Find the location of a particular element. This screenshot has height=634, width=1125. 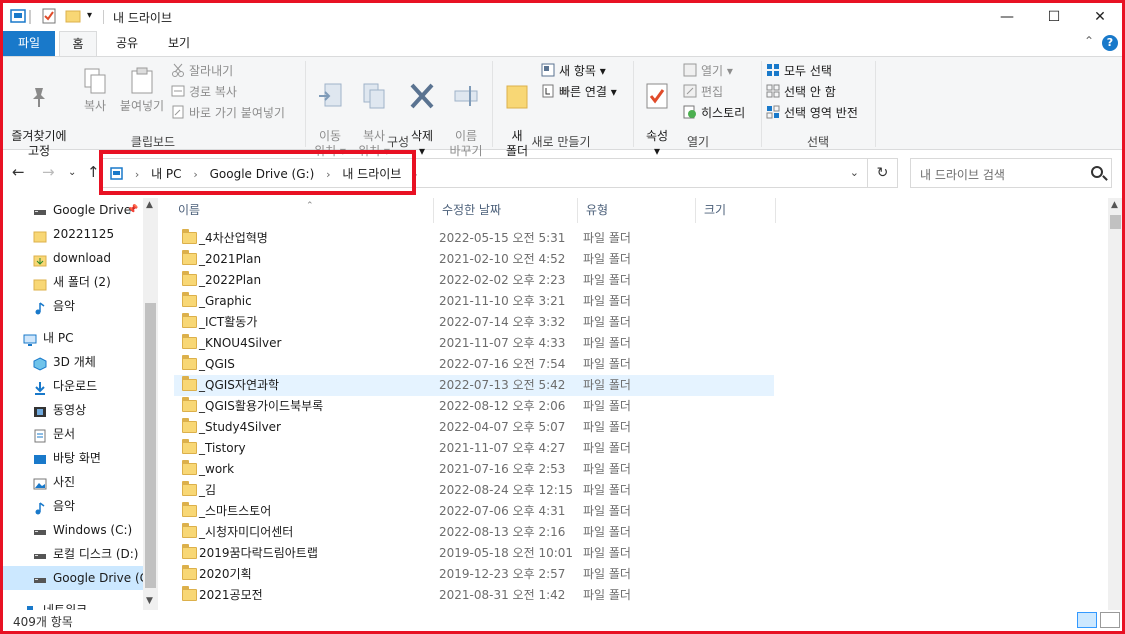

table-row: _QGIS활용가이드북부록 2022-08-12 오후 2:06 파일 폴더 is located at coordinates (474, 406).